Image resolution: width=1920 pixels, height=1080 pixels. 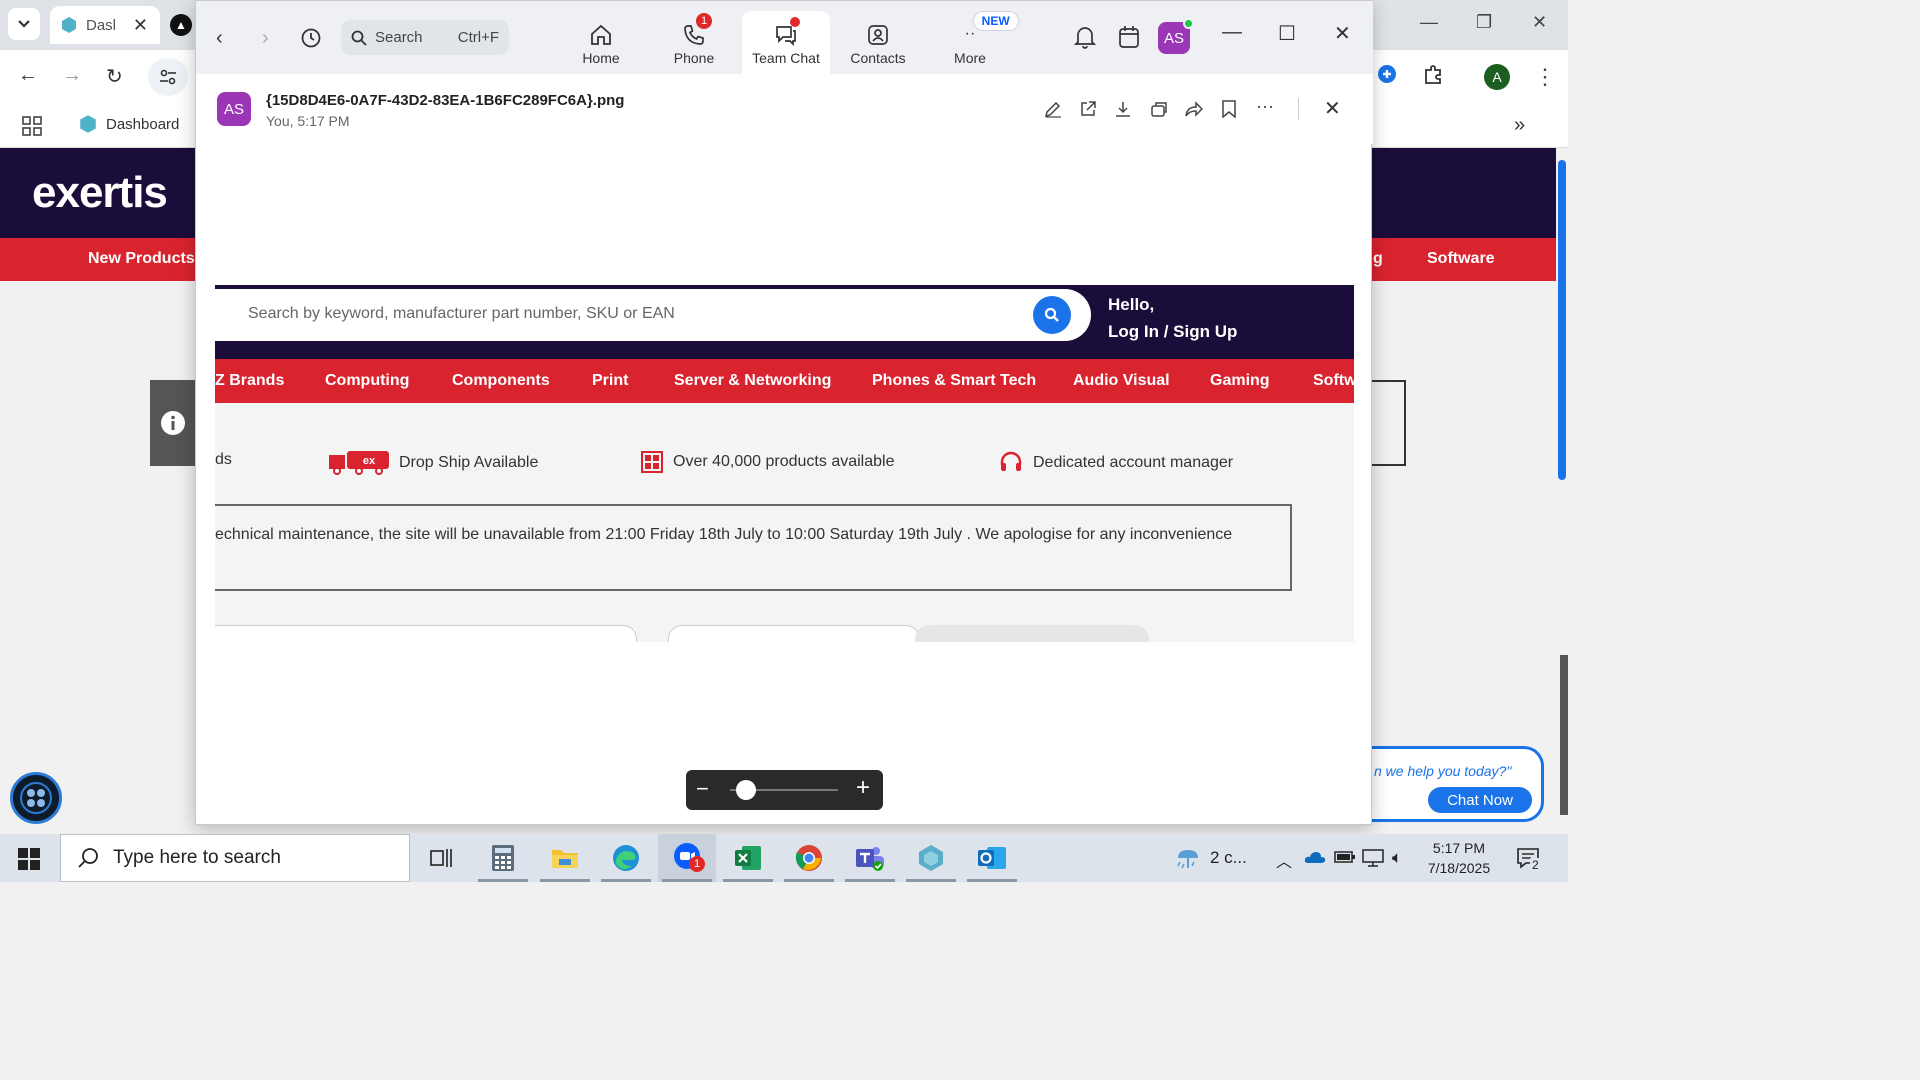 I want to click on viewer-close-icon: ✕, so click(x=1342, y=33).